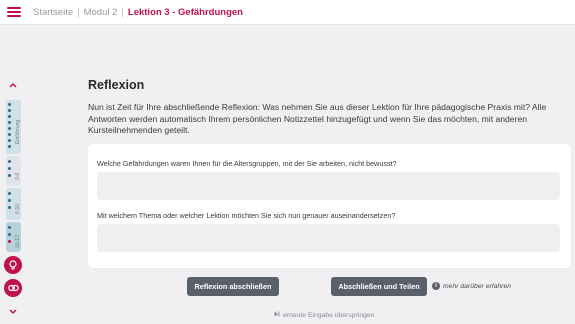 The width and height of the screenshot is (575, 324). Describe the element at coordinates (13, 85) in the screenshot. I see `chevron-up-icon` at that location.